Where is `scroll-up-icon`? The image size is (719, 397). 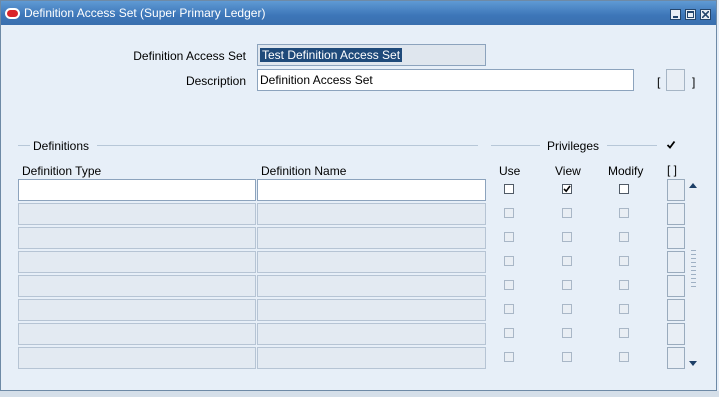
scroll-up-icon is located at coordinates (693, 185).